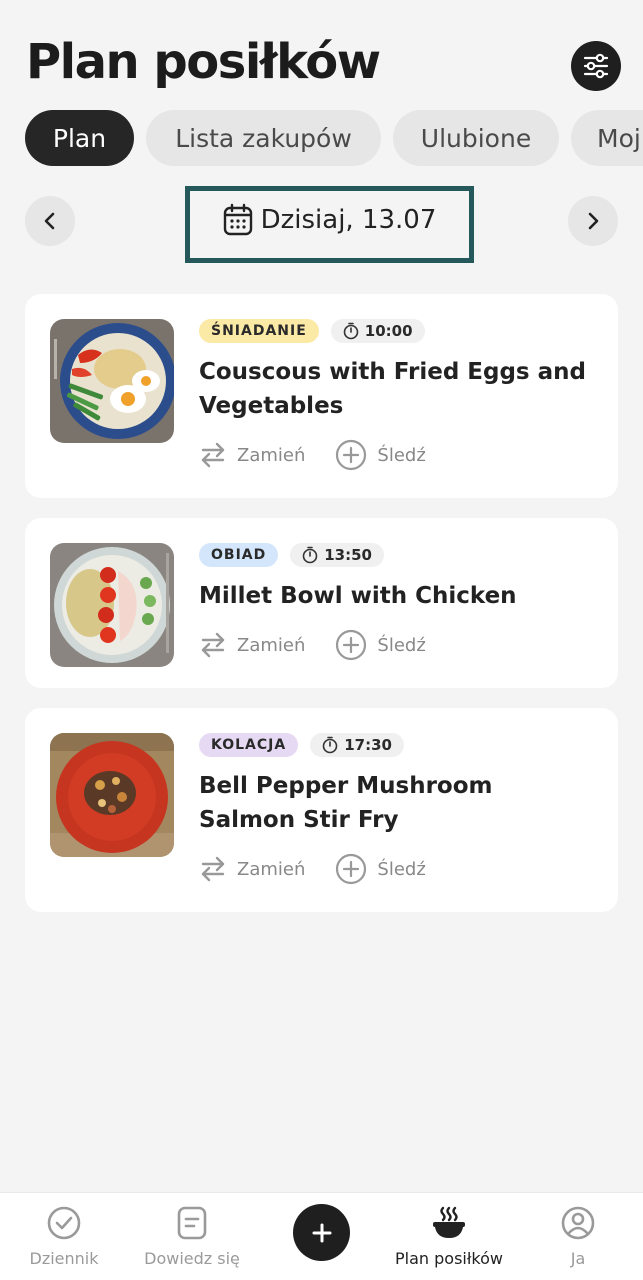 The width and height of the screenshot is (643, 1280). I want to click on bottom-navigation: Dziennik Dowiedz się Plan posi, so click(321, 1236).